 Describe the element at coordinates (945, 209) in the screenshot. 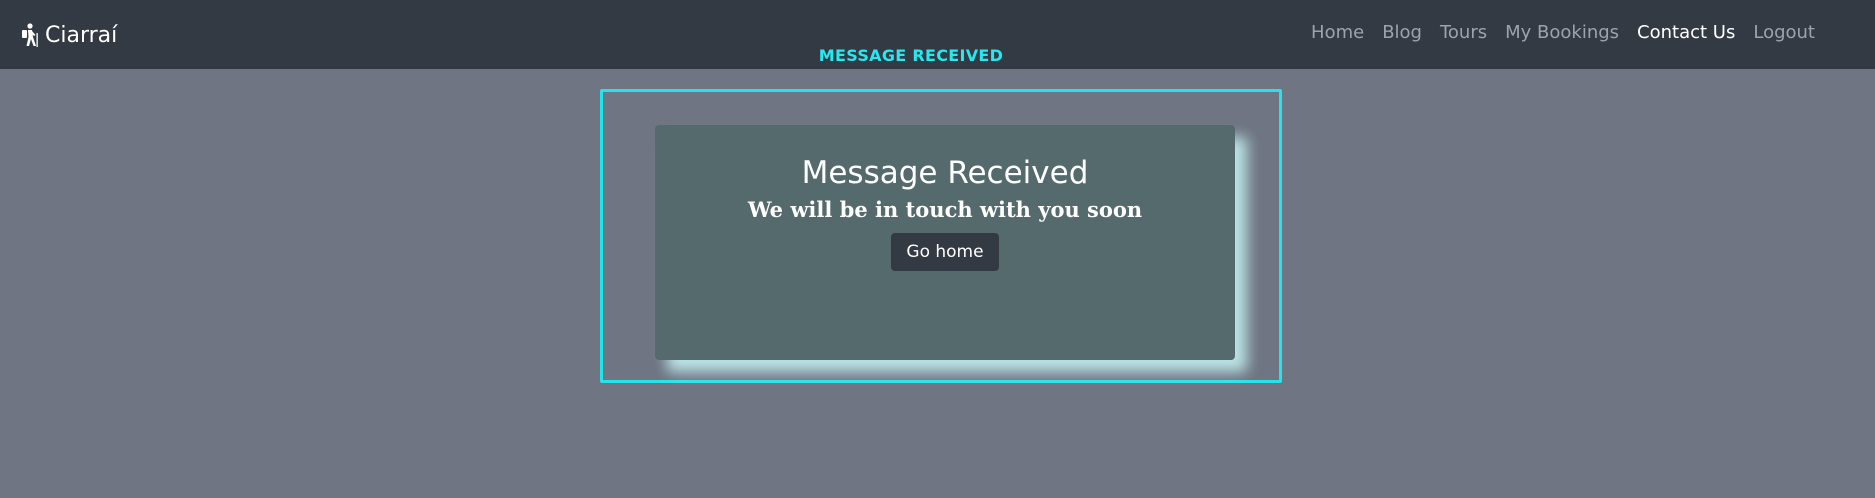

I see `card-subtitle: We will be in touch with you soon` at that location.